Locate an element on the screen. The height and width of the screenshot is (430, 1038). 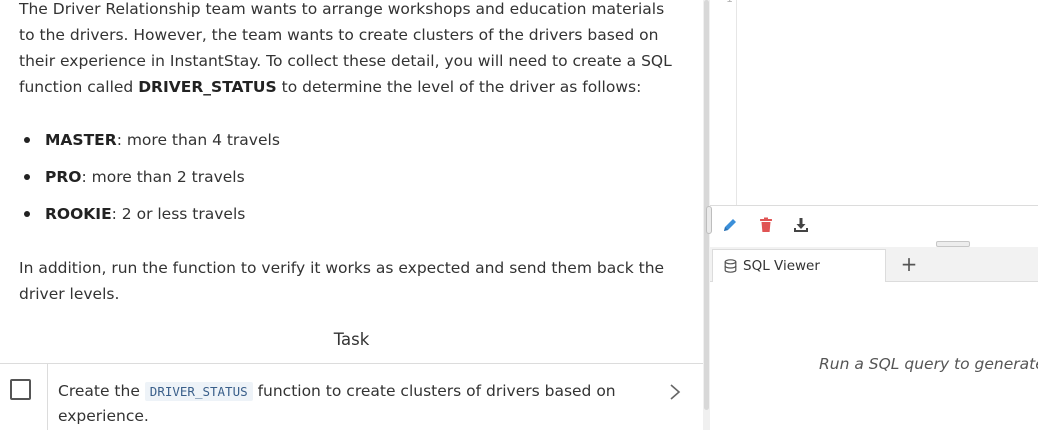
level-desc: : more than 4 travels is located at coordinates (198, 140).